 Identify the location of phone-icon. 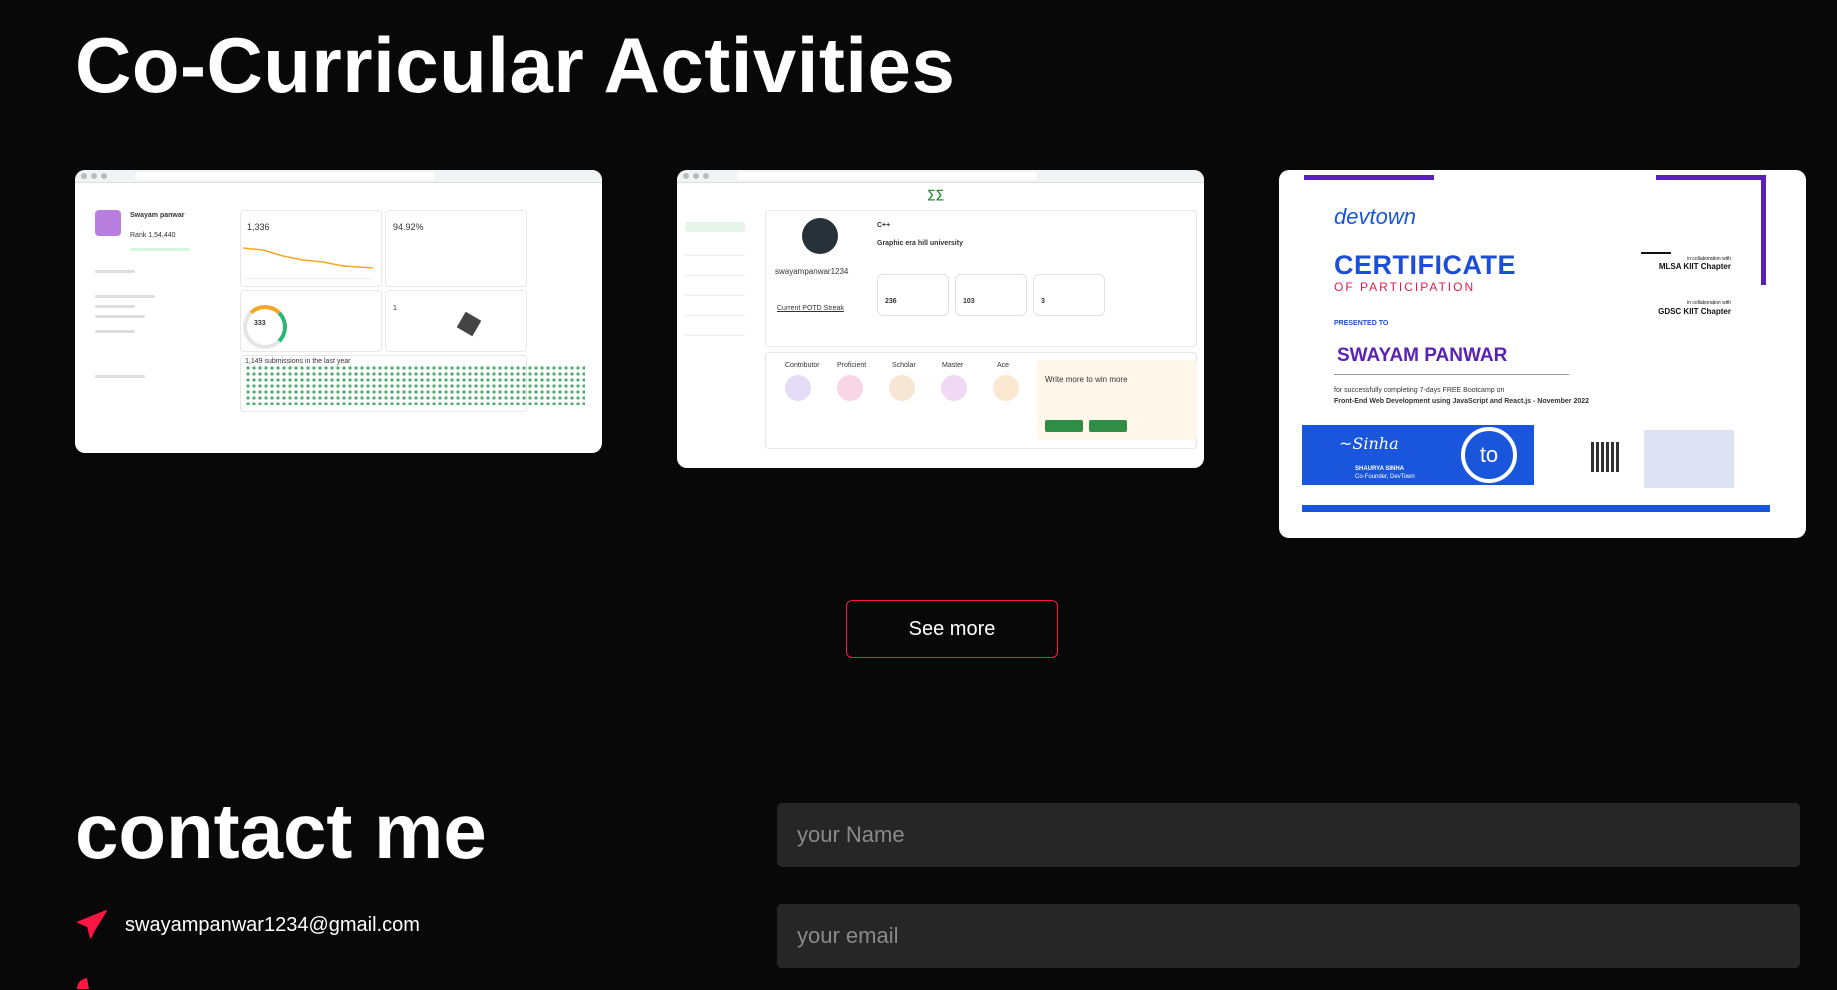
(83, 983).